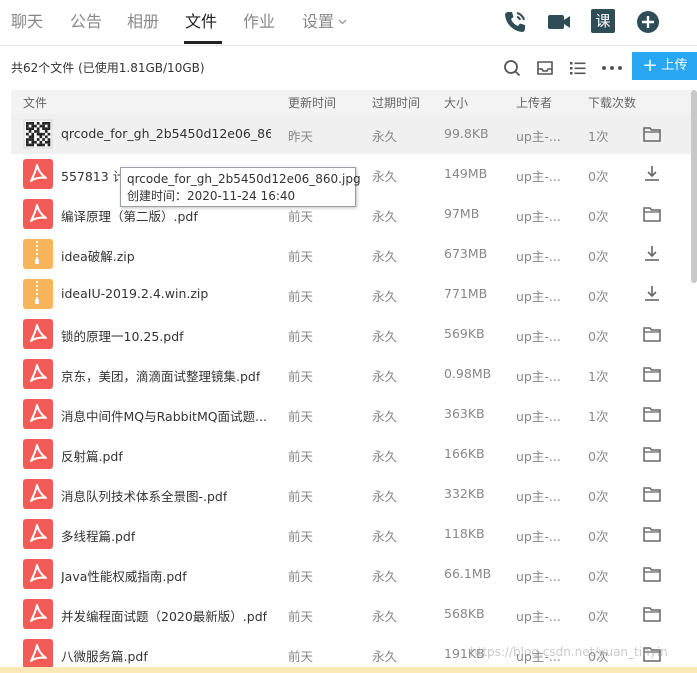 The width and height of the screenshot is (697, 673). I want to click on file-size: 332KB, so click(464, 493).